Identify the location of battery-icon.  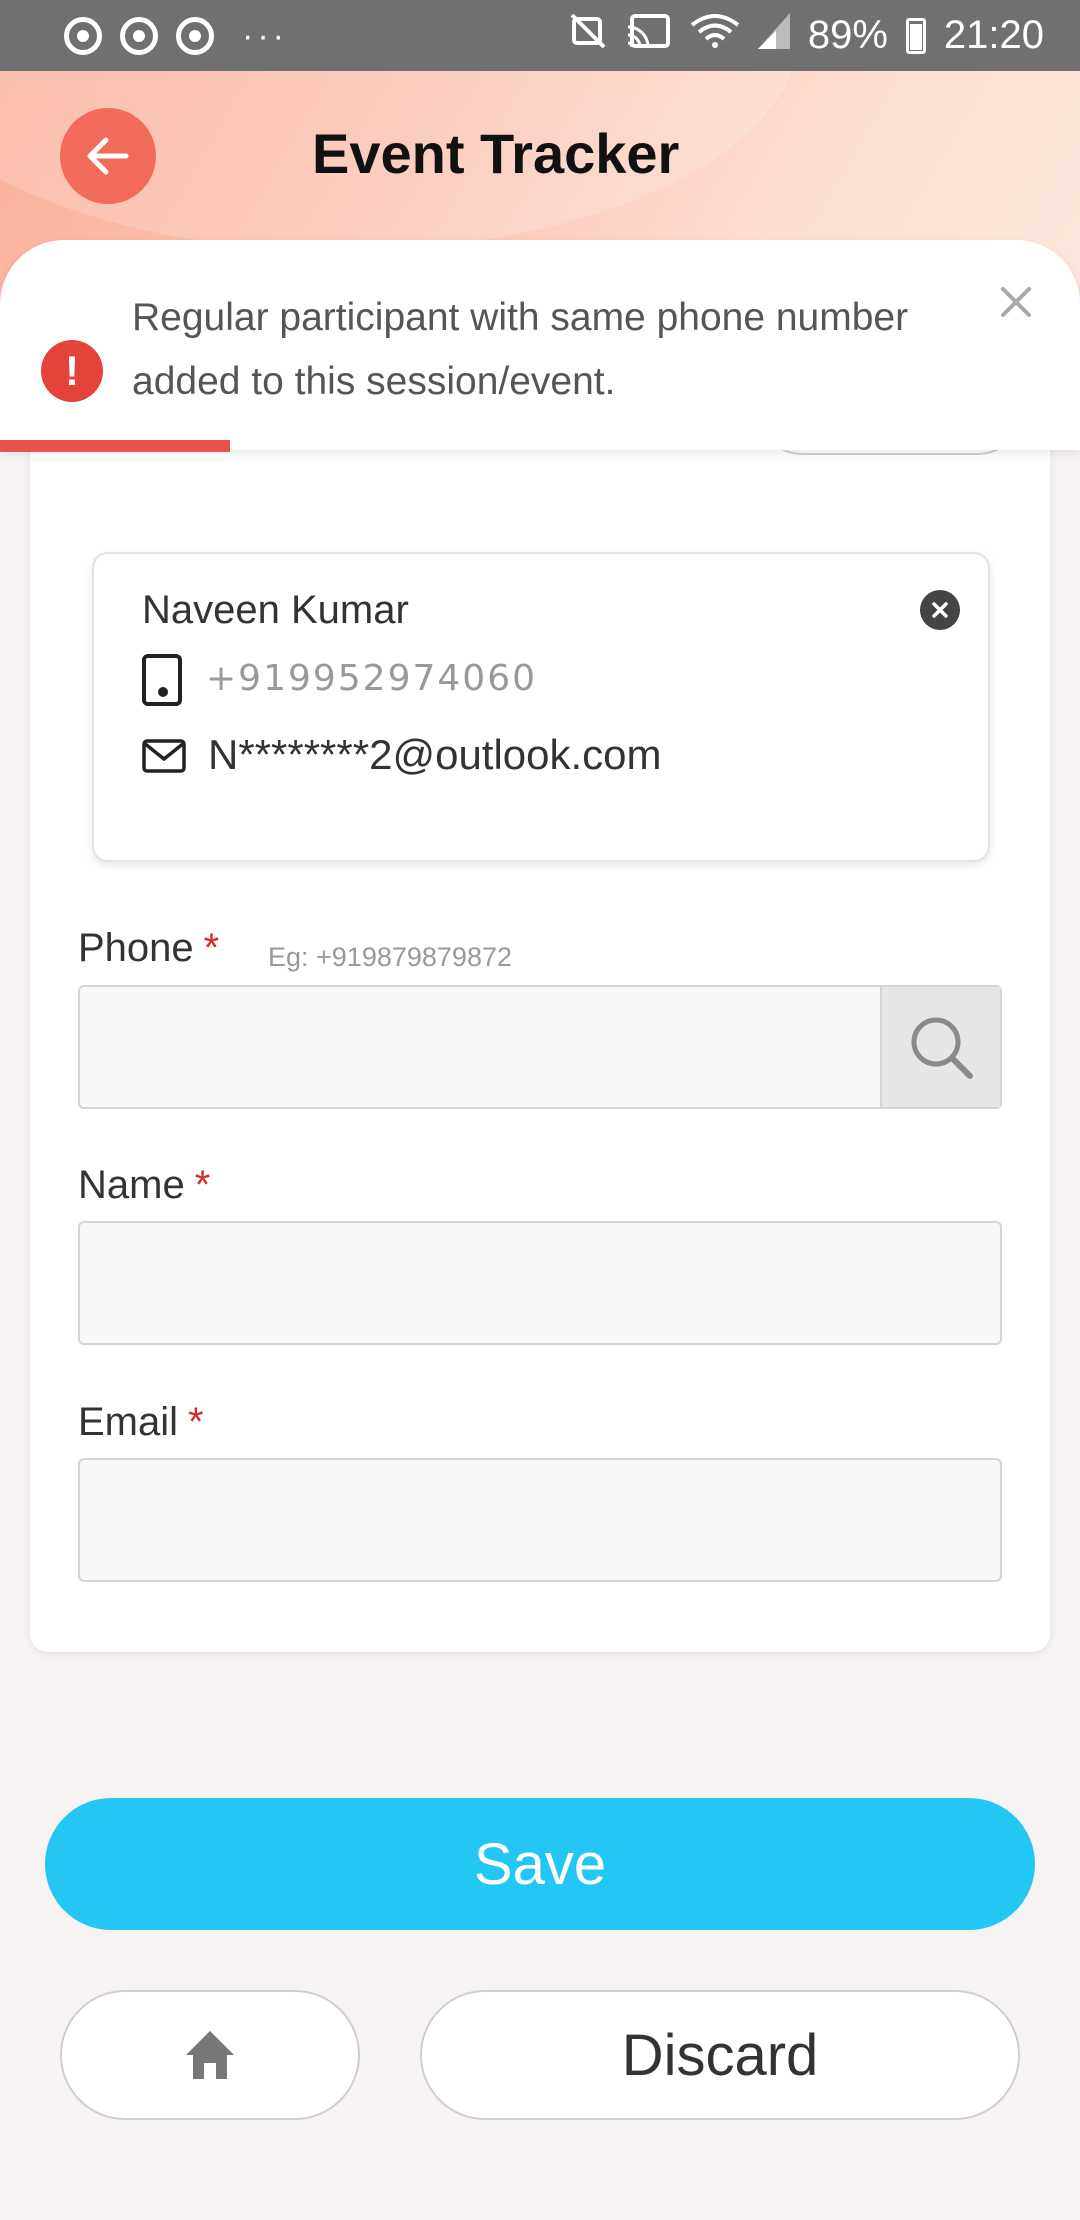
(915, 35).